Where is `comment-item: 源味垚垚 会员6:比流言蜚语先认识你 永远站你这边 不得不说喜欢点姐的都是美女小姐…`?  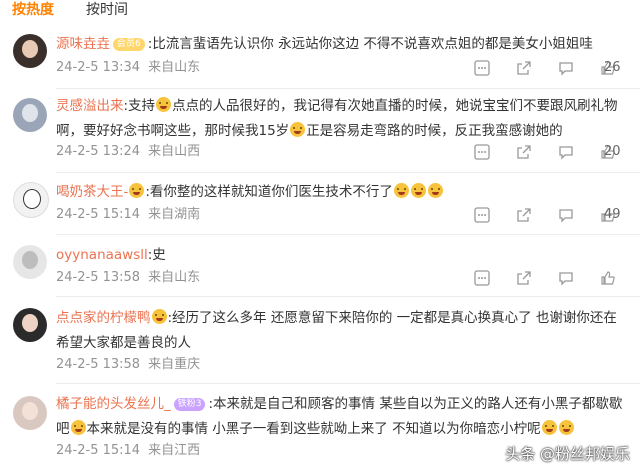
comment-item: 源味垚垚 会员6:比流言蜚语先认识你 永远站你这边 不得不说喜欢点姐的都是美女小姐… is located at coordinates (320, 57).